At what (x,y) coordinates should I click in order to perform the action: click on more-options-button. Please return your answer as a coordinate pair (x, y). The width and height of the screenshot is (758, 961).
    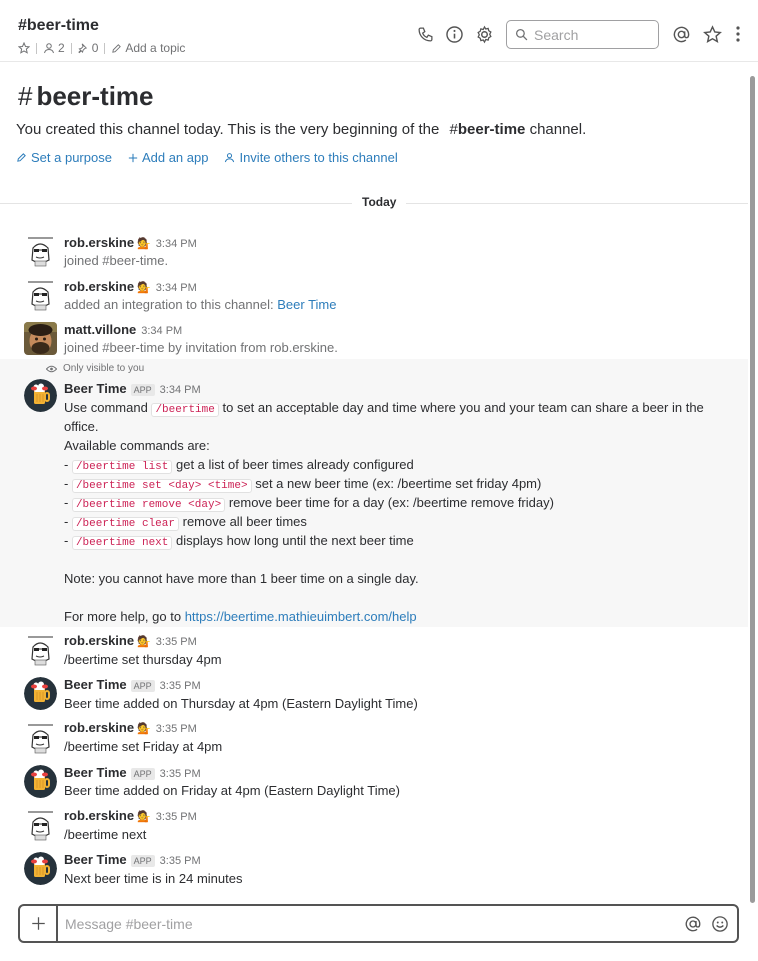
    Looking at the image, I should click on (738, 34).